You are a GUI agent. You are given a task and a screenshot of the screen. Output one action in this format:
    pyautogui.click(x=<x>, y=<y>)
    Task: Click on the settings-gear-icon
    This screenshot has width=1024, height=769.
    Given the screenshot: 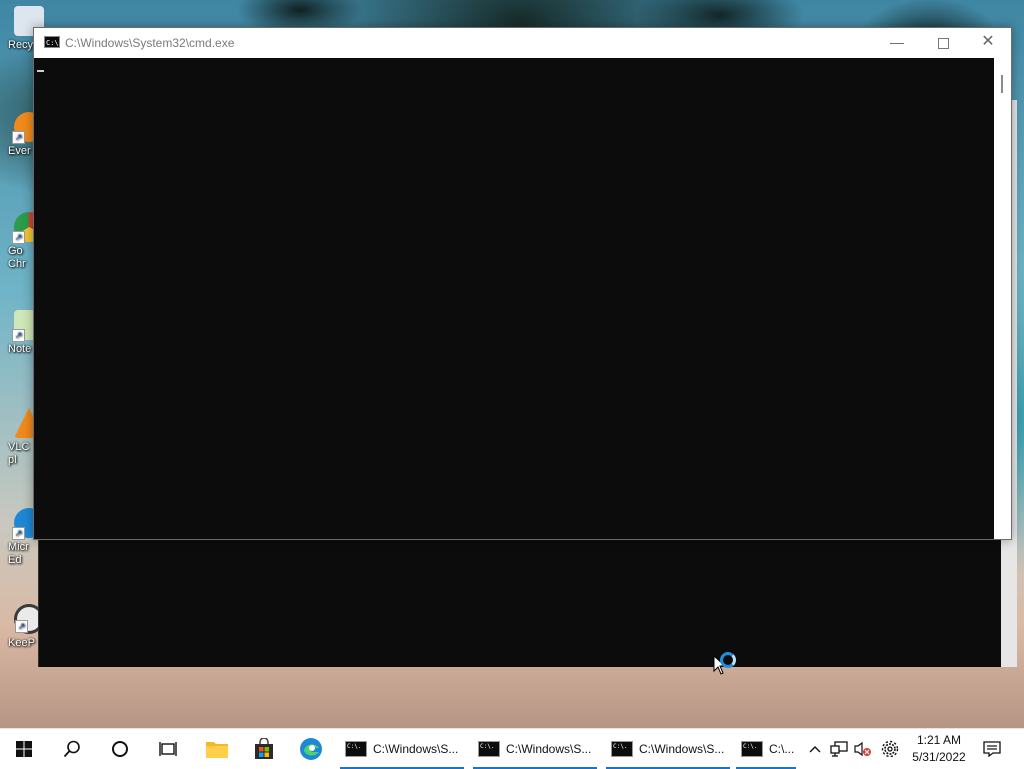 What is the action you would take?
    pyautogui.click(x=890, y=749)
    